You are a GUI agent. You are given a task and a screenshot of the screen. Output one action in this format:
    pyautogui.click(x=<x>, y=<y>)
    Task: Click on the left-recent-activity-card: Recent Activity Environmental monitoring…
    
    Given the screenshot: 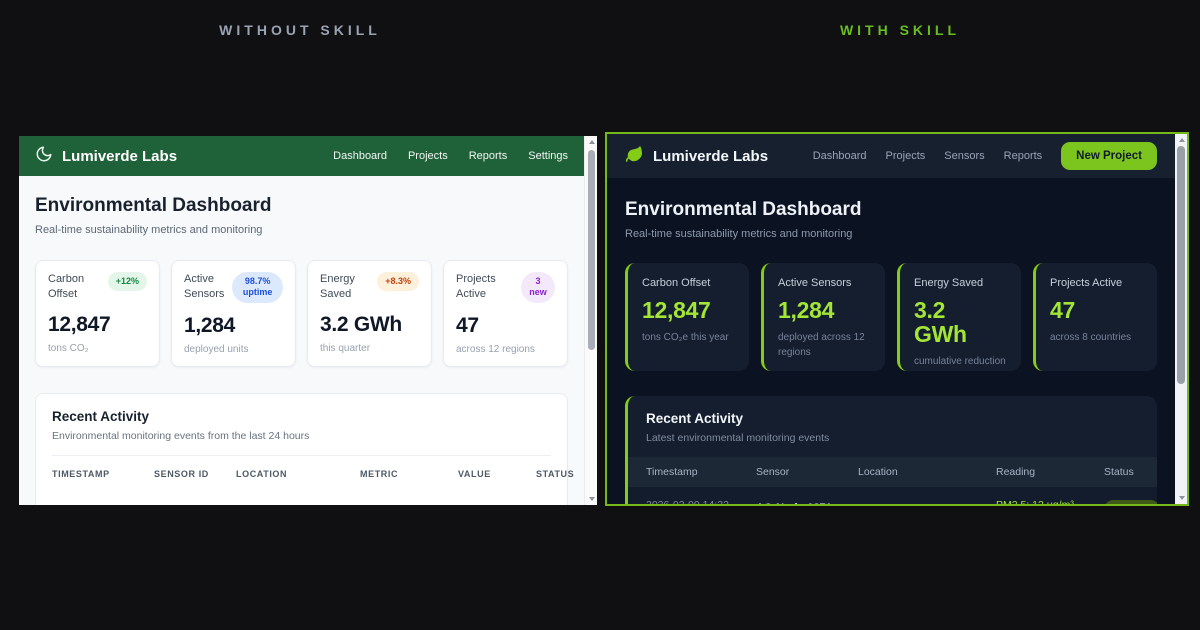 What is the action you would take?
    pyautogui.click(x=304, y=448)
    